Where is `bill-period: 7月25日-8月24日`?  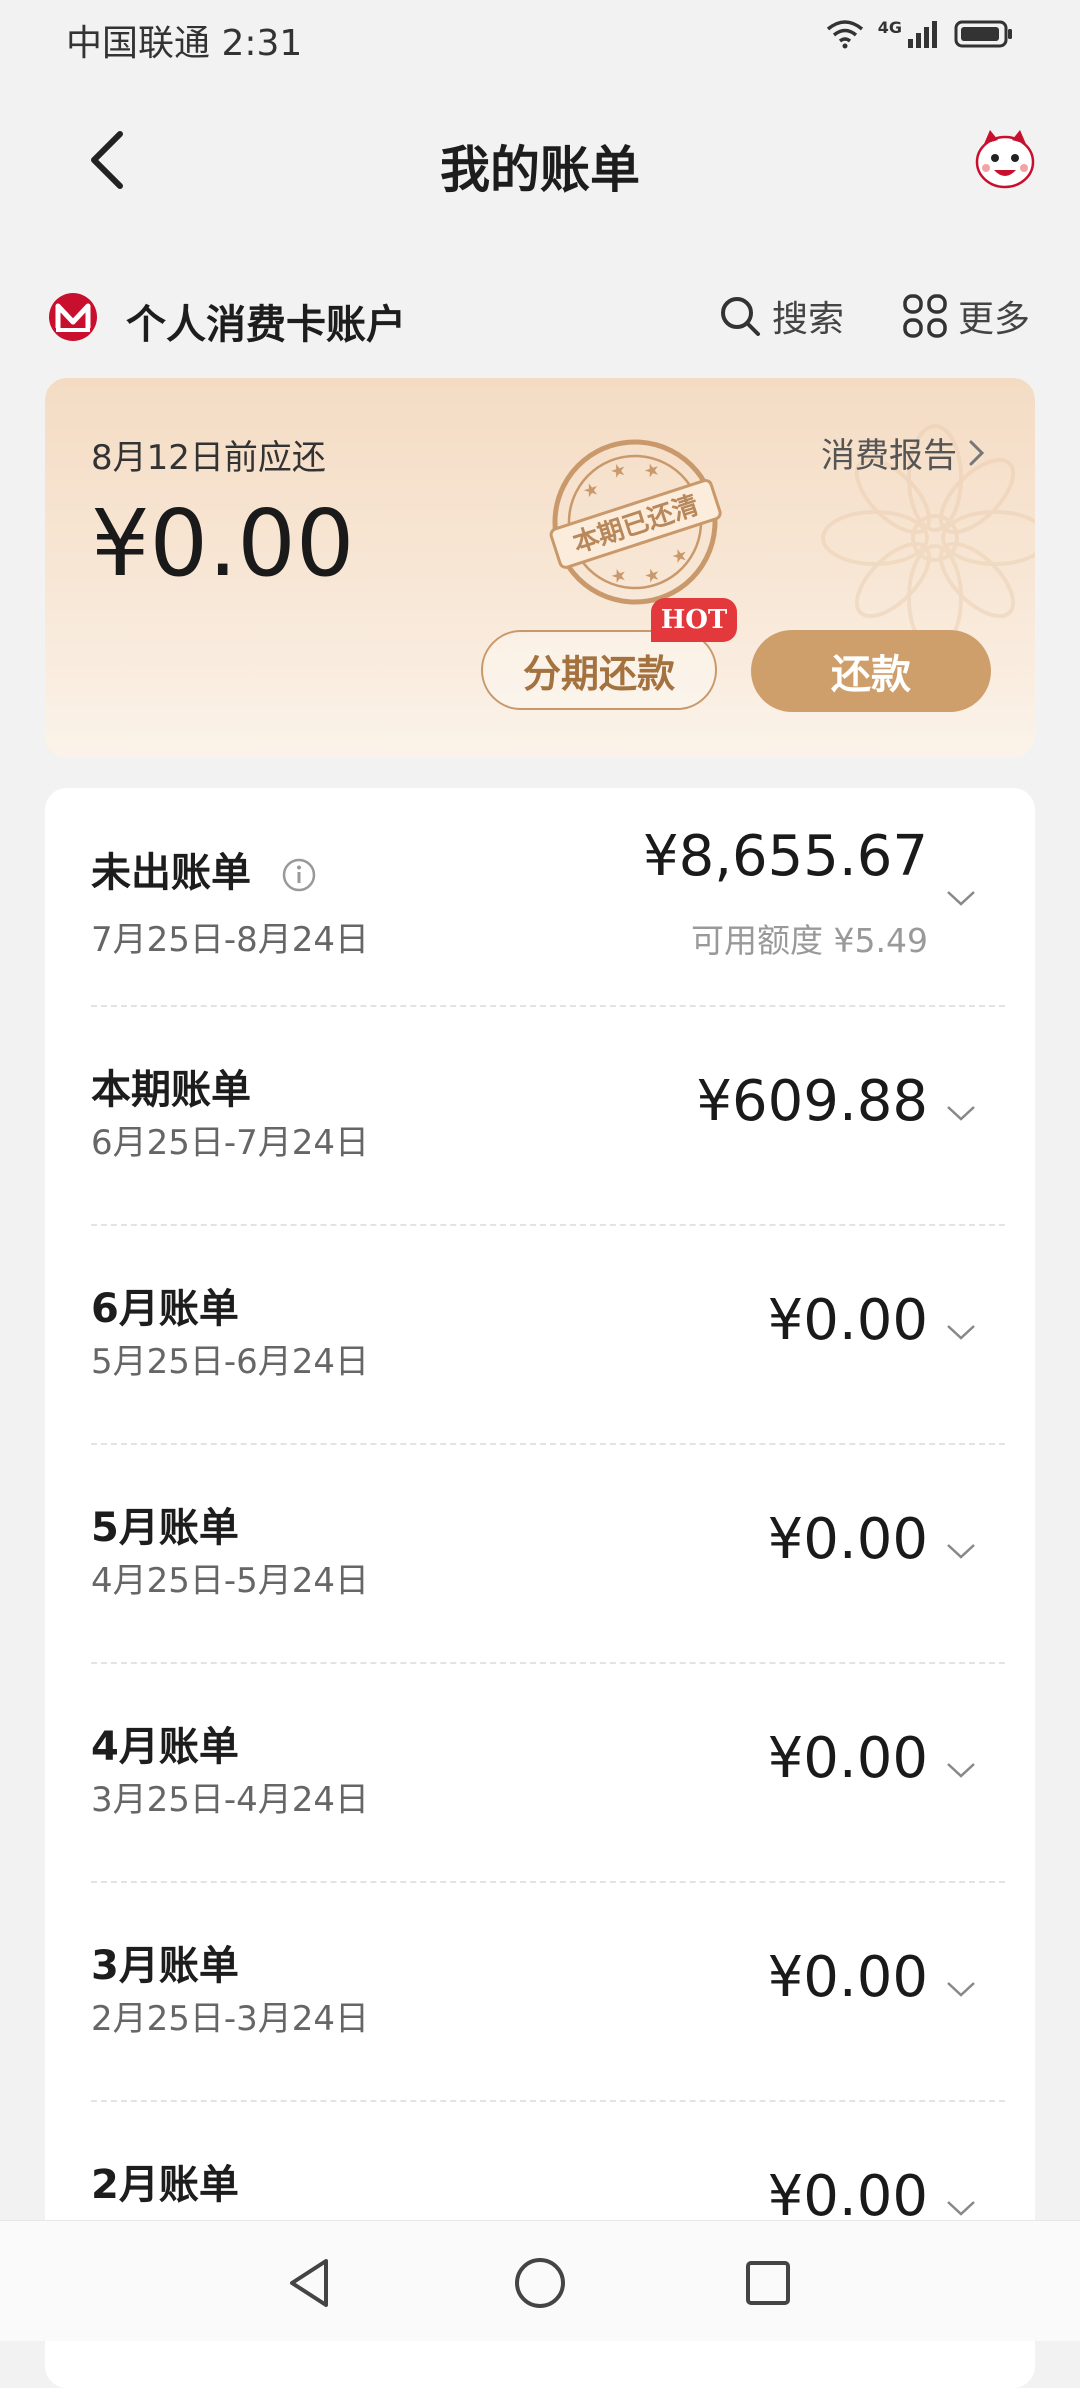
bill-period: 7月25日-8月24日 is located at coordinates (230, 940).